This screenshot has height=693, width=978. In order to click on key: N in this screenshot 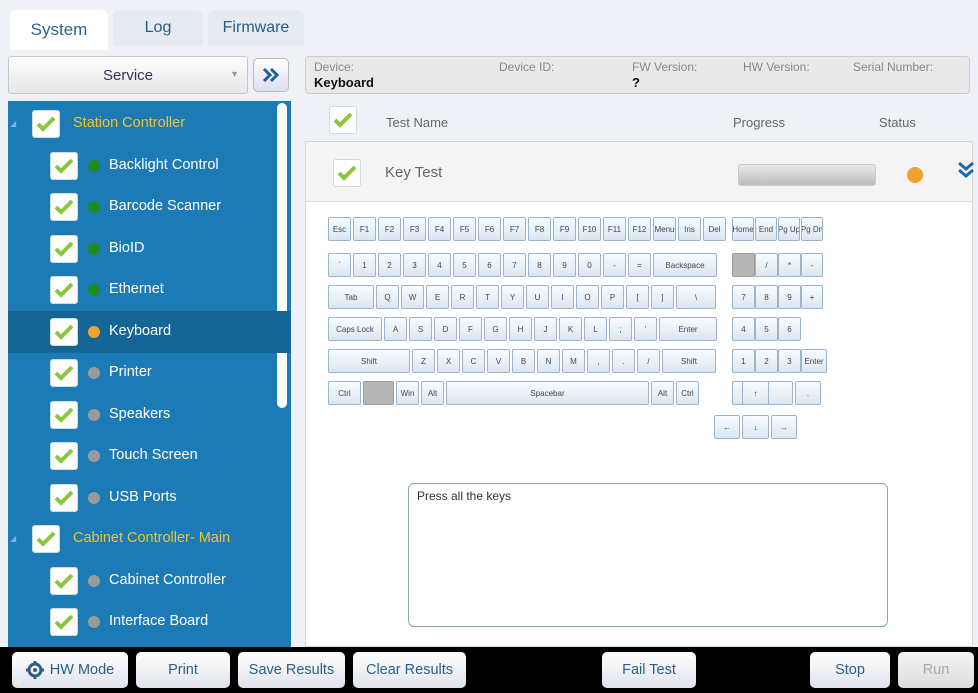, I will do `click(548, 361)`.